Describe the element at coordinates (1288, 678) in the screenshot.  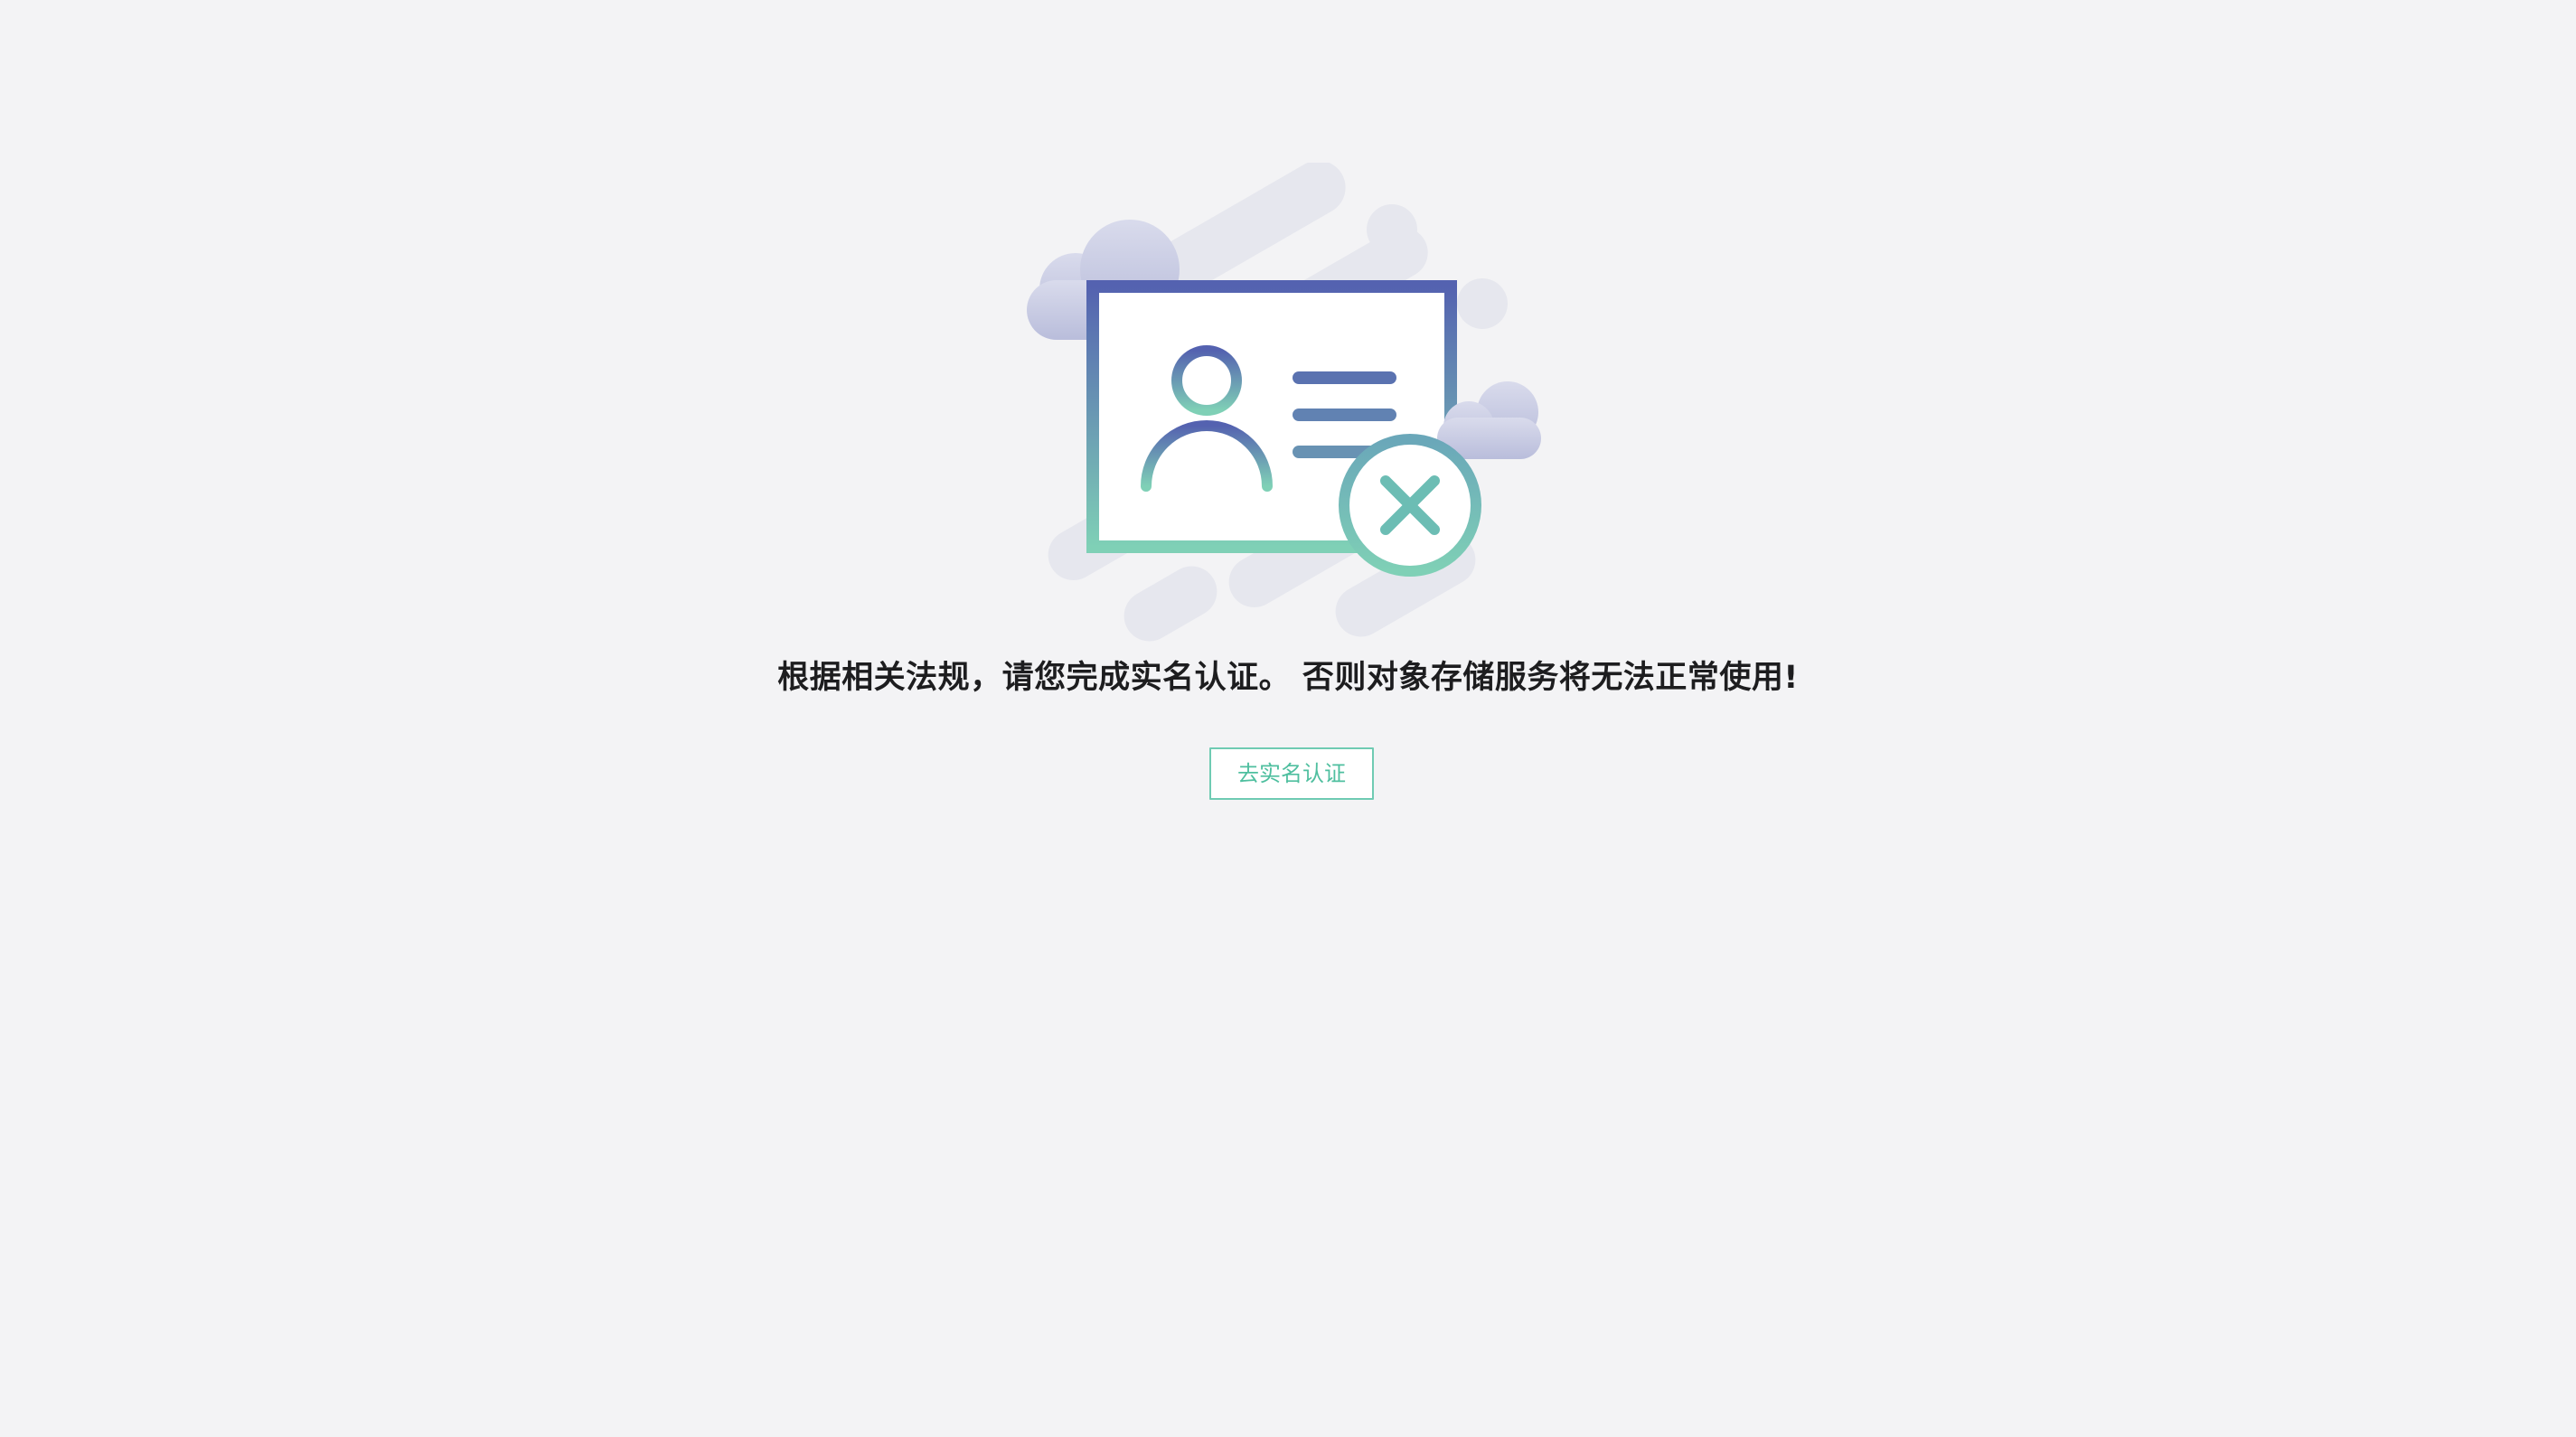
I see `real-name-verification-notice: 根据相关法规，请您完成实名认证。 否则对象存储服务将无法正常使用!` at that location.